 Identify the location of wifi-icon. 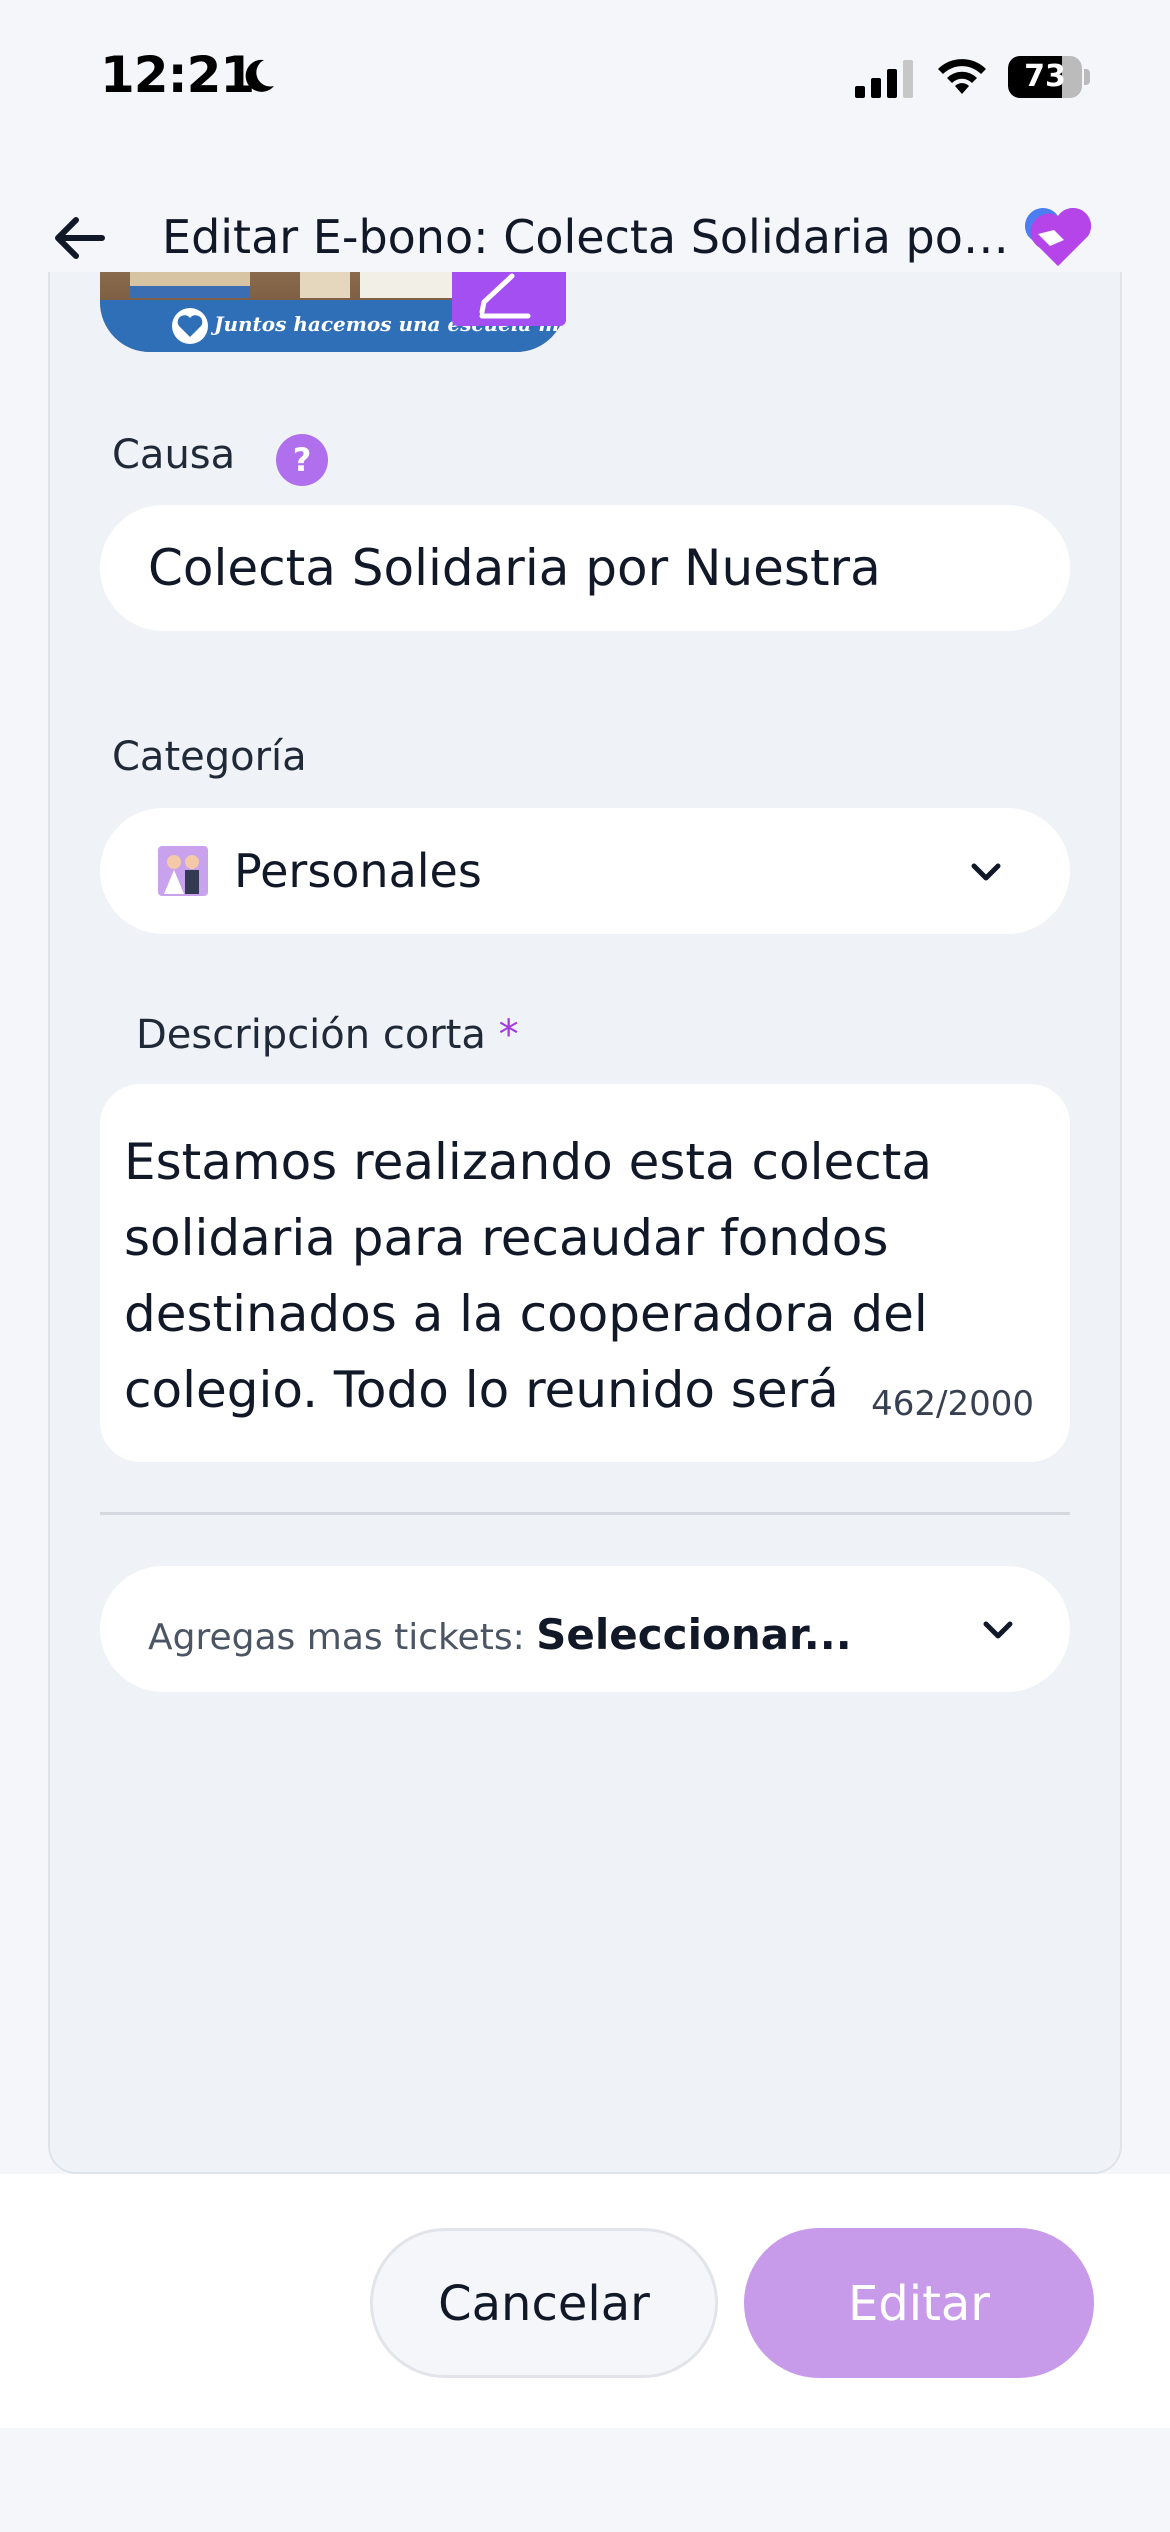
(962, 76).